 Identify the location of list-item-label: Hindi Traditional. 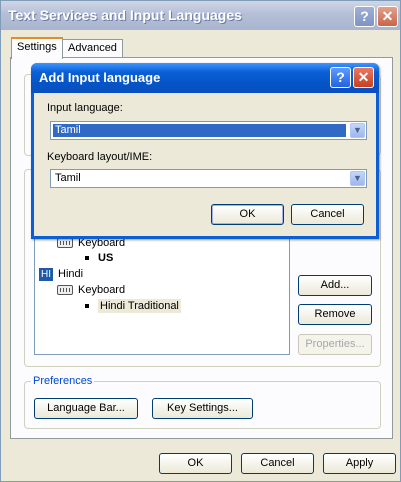
(139, 306).